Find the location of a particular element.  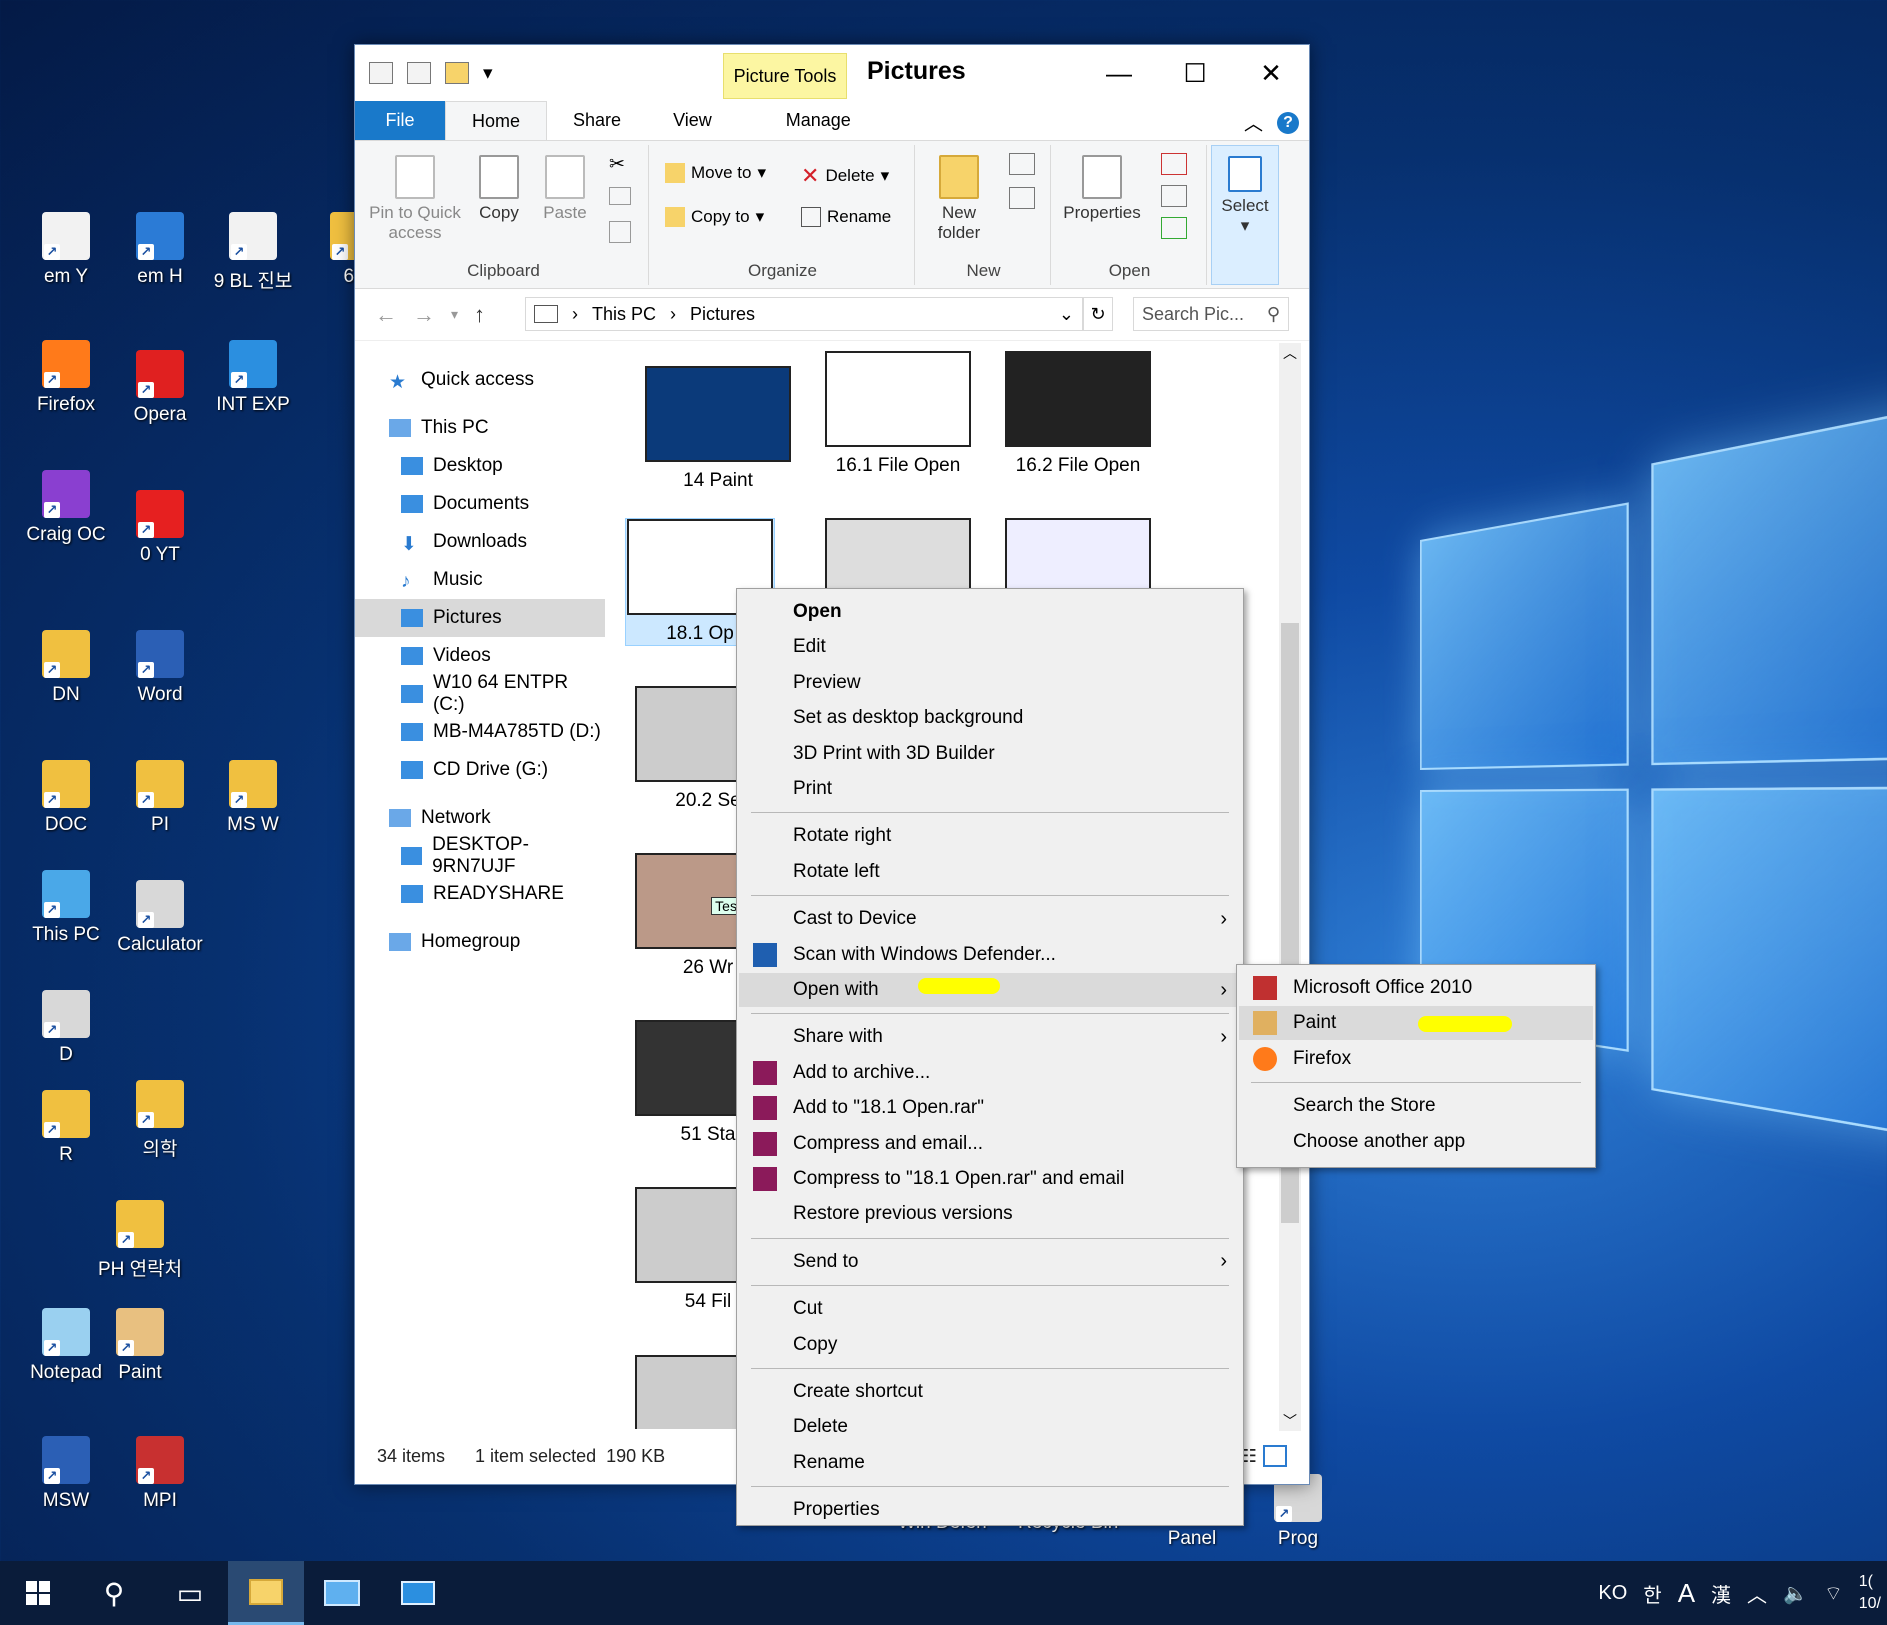

desktop-icon: DN is located at coordinates (66, 668).